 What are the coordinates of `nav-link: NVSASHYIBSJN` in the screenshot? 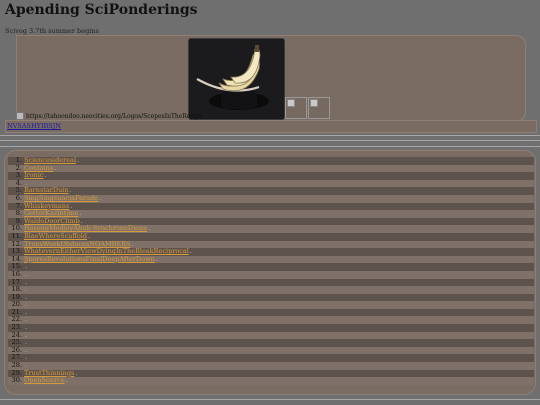 It's located at (34, 126).